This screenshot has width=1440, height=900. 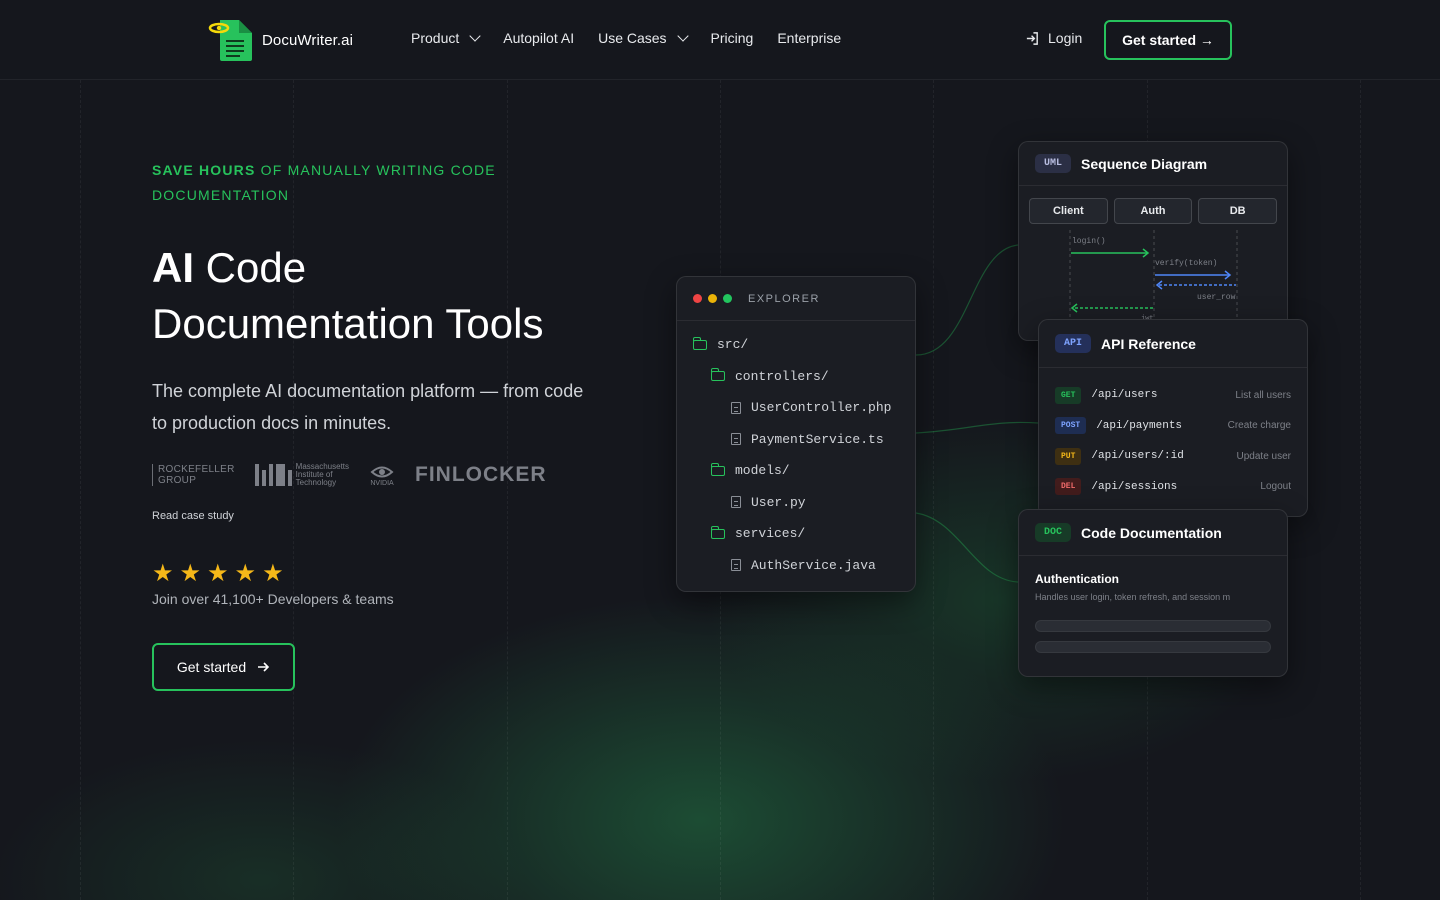 What do you see at coordinates (796, 345) in the screenshot?
I see `tree-item-folder: src/` at bounding box center [796, 345].